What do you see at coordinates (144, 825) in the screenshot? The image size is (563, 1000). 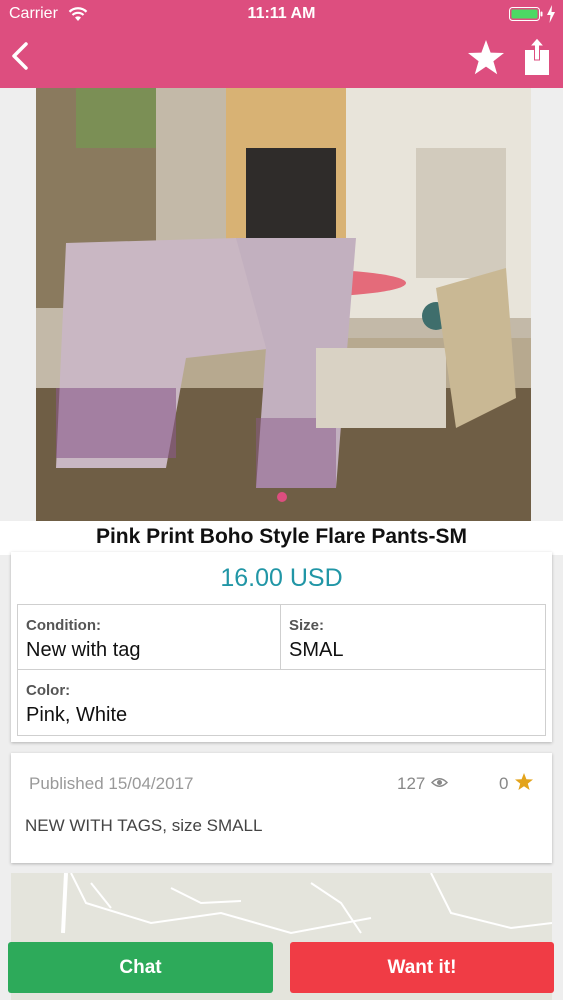 I see `listing-description: NEW WITH TAGS, size SMALL` at bounding box center [144, 825].